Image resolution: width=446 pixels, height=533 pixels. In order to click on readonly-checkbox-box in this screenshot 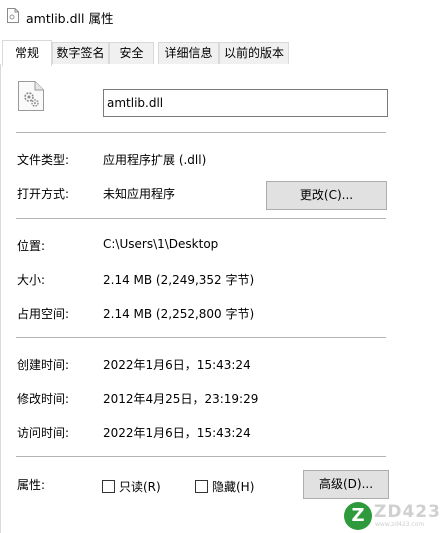, I will do `click(108, 486)`.